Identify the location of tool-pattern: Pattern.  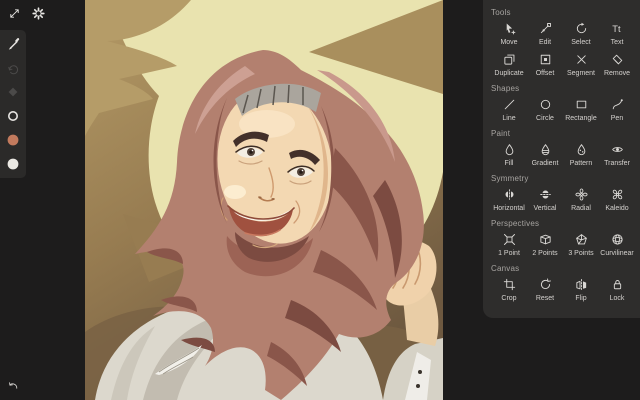
(581, 155).